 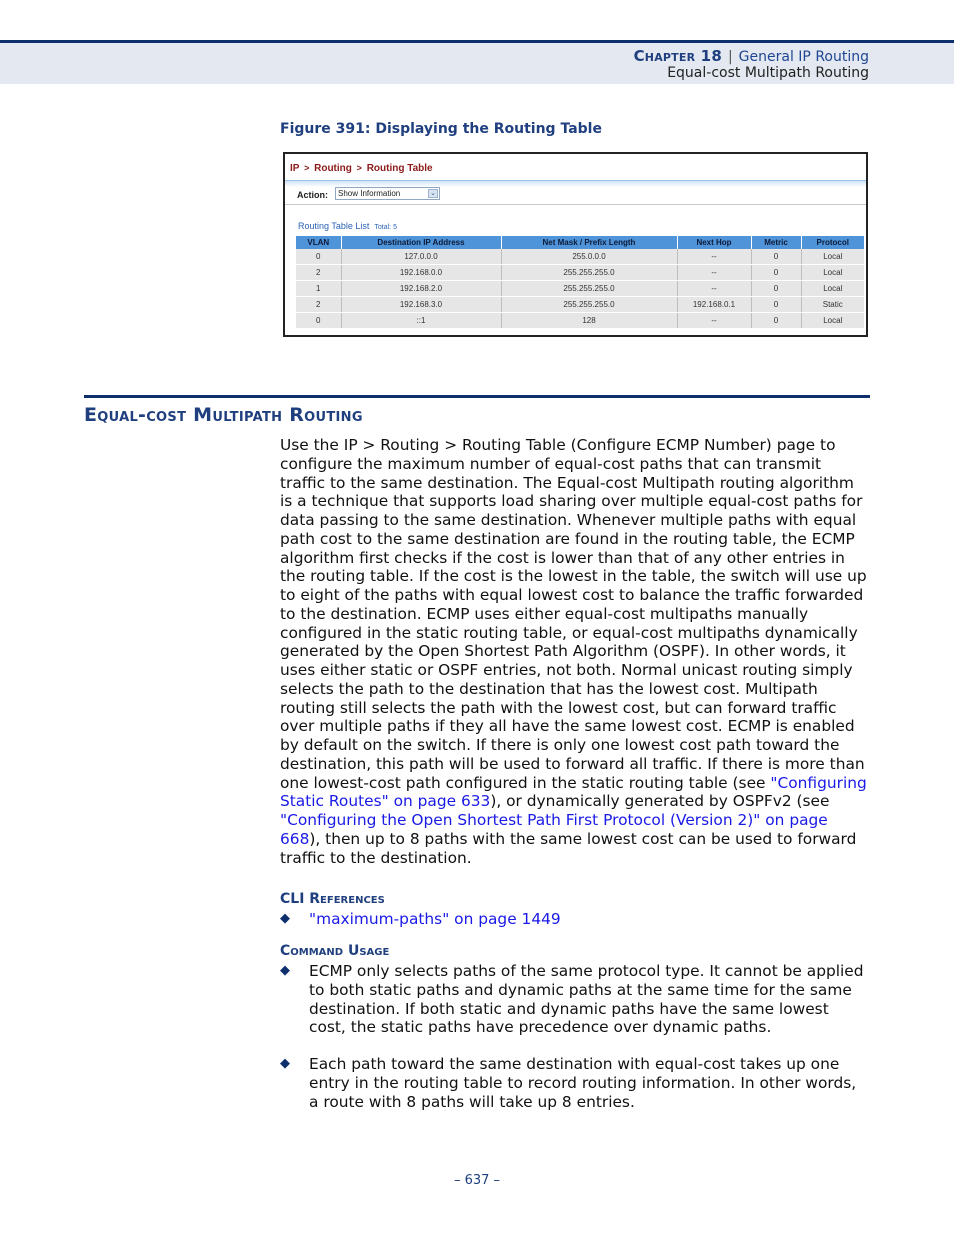 I want to click on column-header-next-hop: Next Hop, so click(x=714, y=242).